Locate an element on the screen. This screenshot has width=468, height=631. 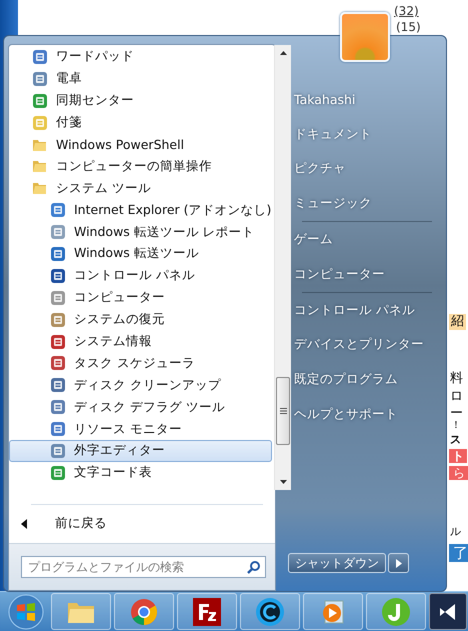
menu-item: コンピューター is located at coordinates (367, 274).